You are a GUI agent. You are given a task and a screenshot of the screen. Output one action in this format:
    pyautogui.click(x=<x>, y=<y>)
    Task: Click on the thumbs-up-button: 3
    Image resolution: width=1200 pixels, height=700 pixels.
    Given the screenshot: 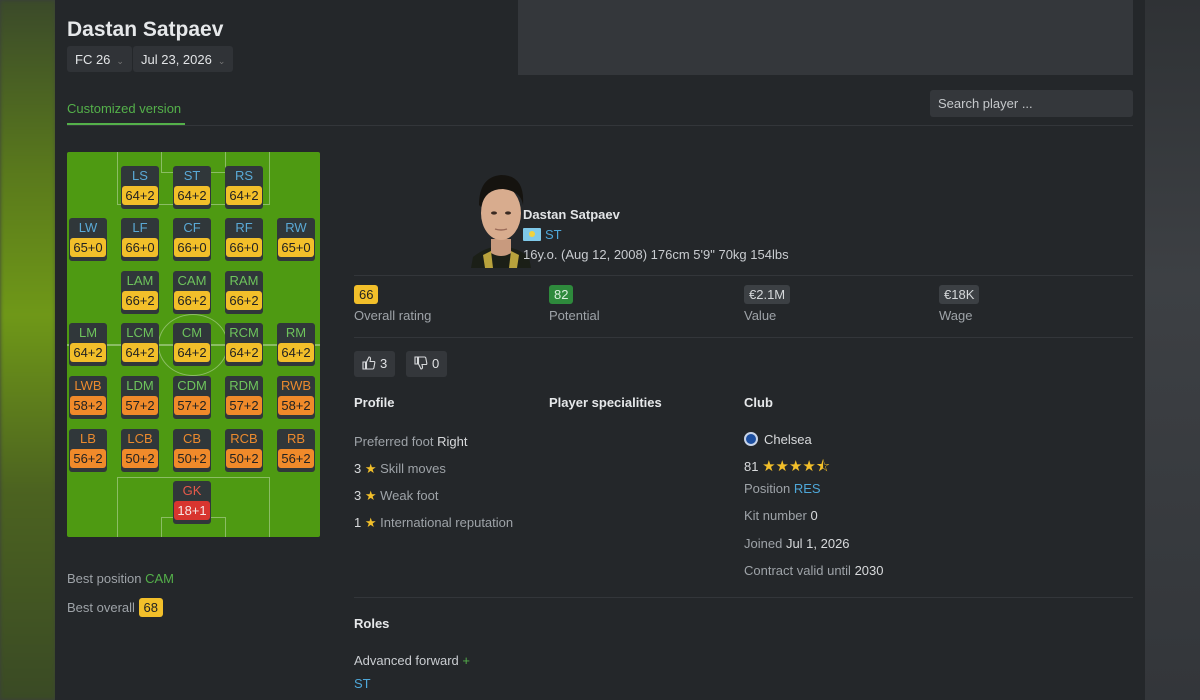 What is the action you would take?
    pyautogui.click(x=375, y=364)
    